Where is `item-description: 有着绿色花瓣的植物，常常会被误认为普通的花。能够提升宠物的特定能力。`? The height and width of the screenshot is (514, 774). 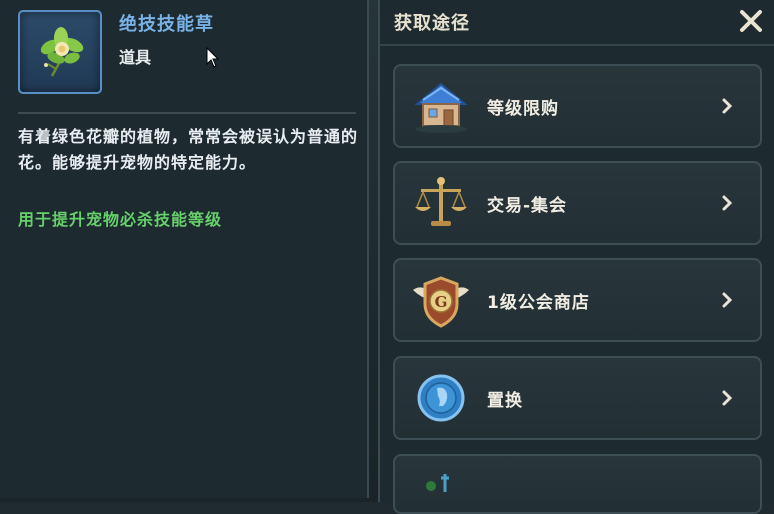 item-description: 有着绿色花瓣的植物，常常会被误认为普通的花。能够提升宠物的特定能力。 is located at coordinates (188, 149).